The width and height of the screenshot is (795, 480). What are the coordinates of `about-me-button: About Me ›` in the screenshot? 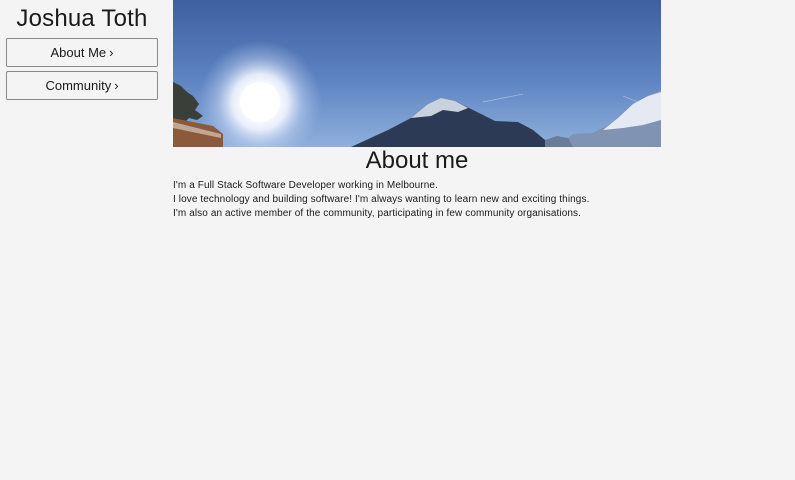 It's located at (82, 52).